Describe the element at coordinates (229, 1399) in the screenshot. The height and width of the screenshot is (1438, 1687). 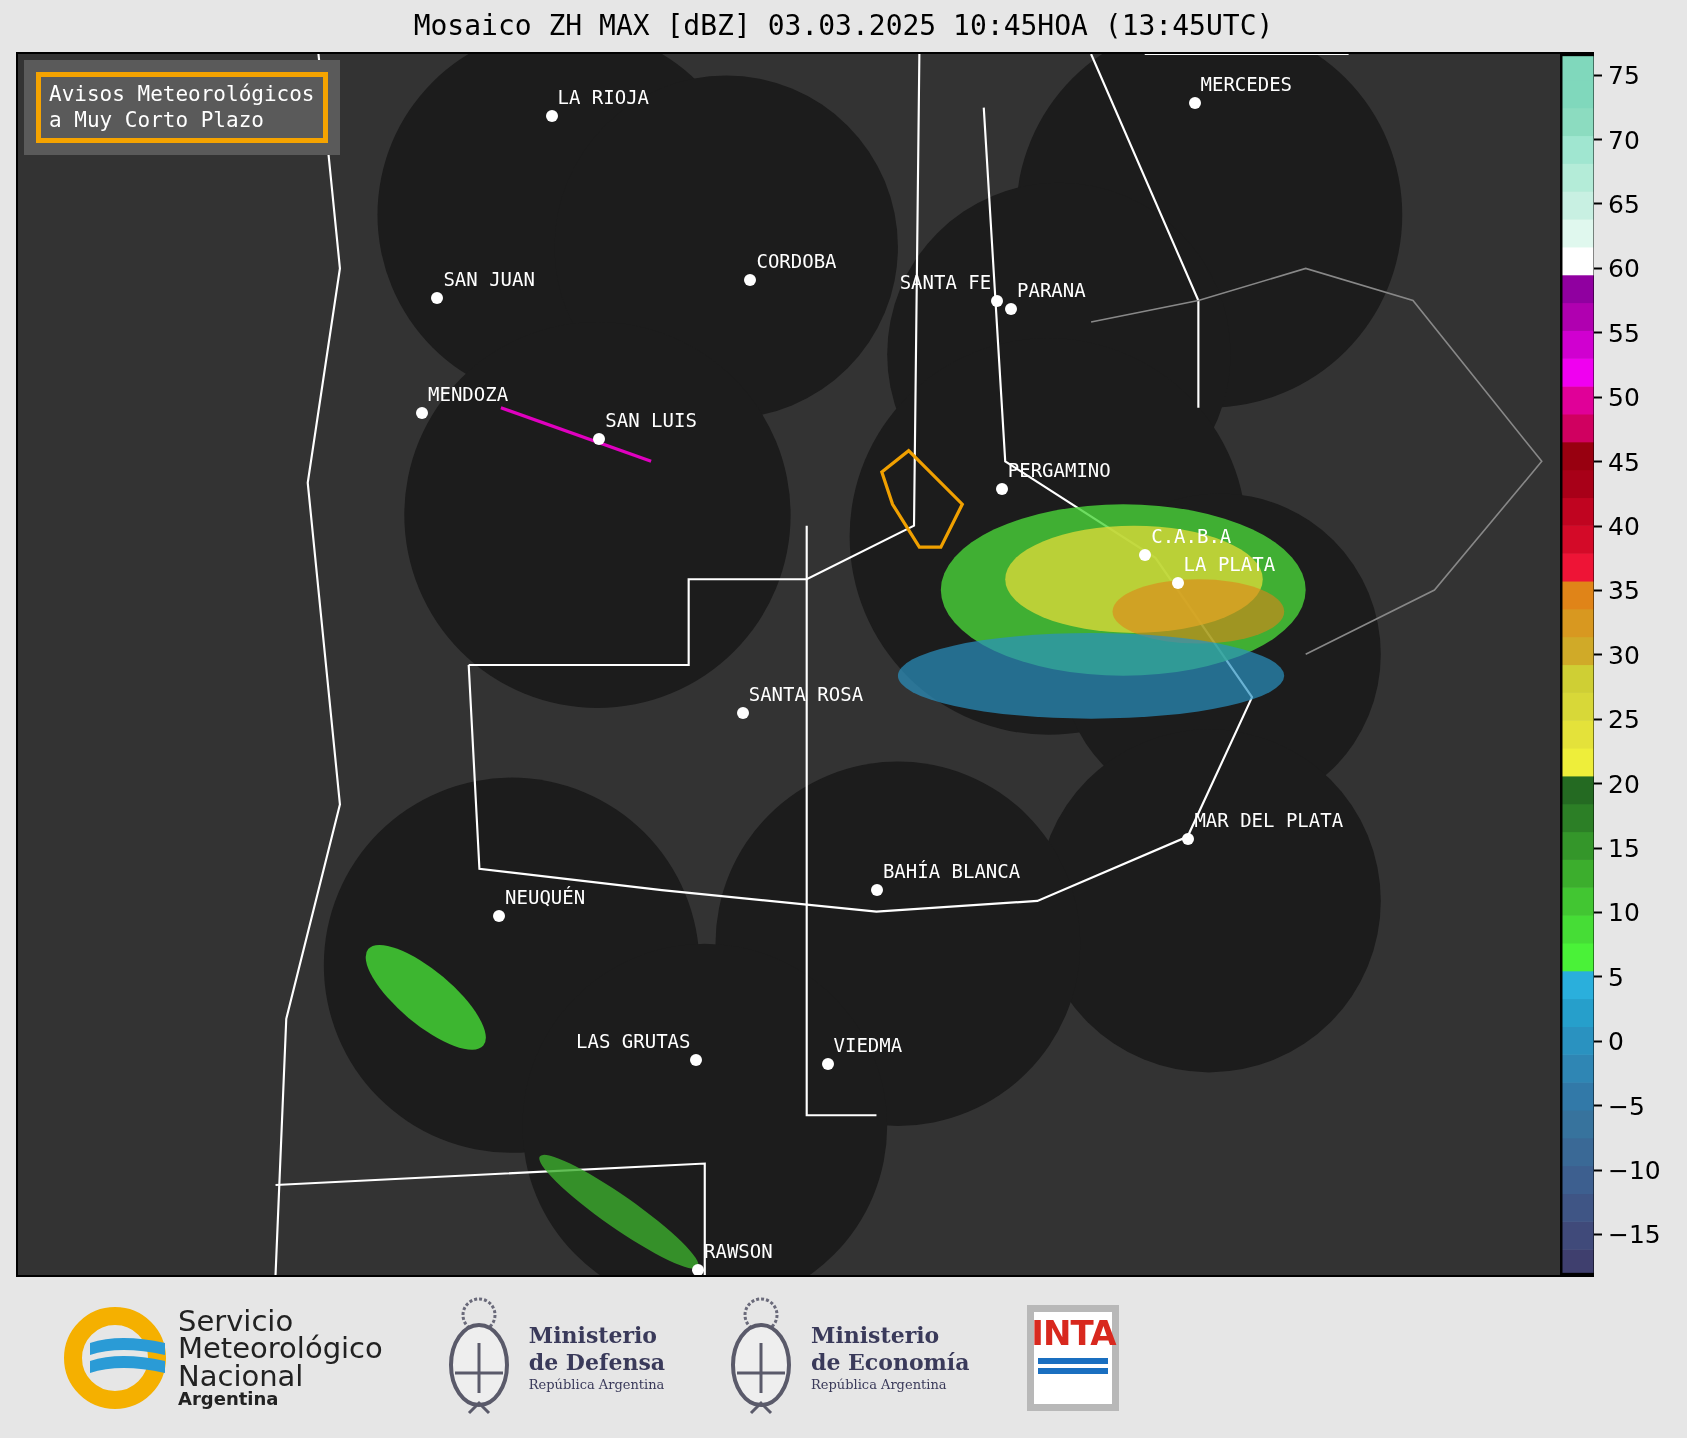
I see `logo-text: Argentina` at that location.